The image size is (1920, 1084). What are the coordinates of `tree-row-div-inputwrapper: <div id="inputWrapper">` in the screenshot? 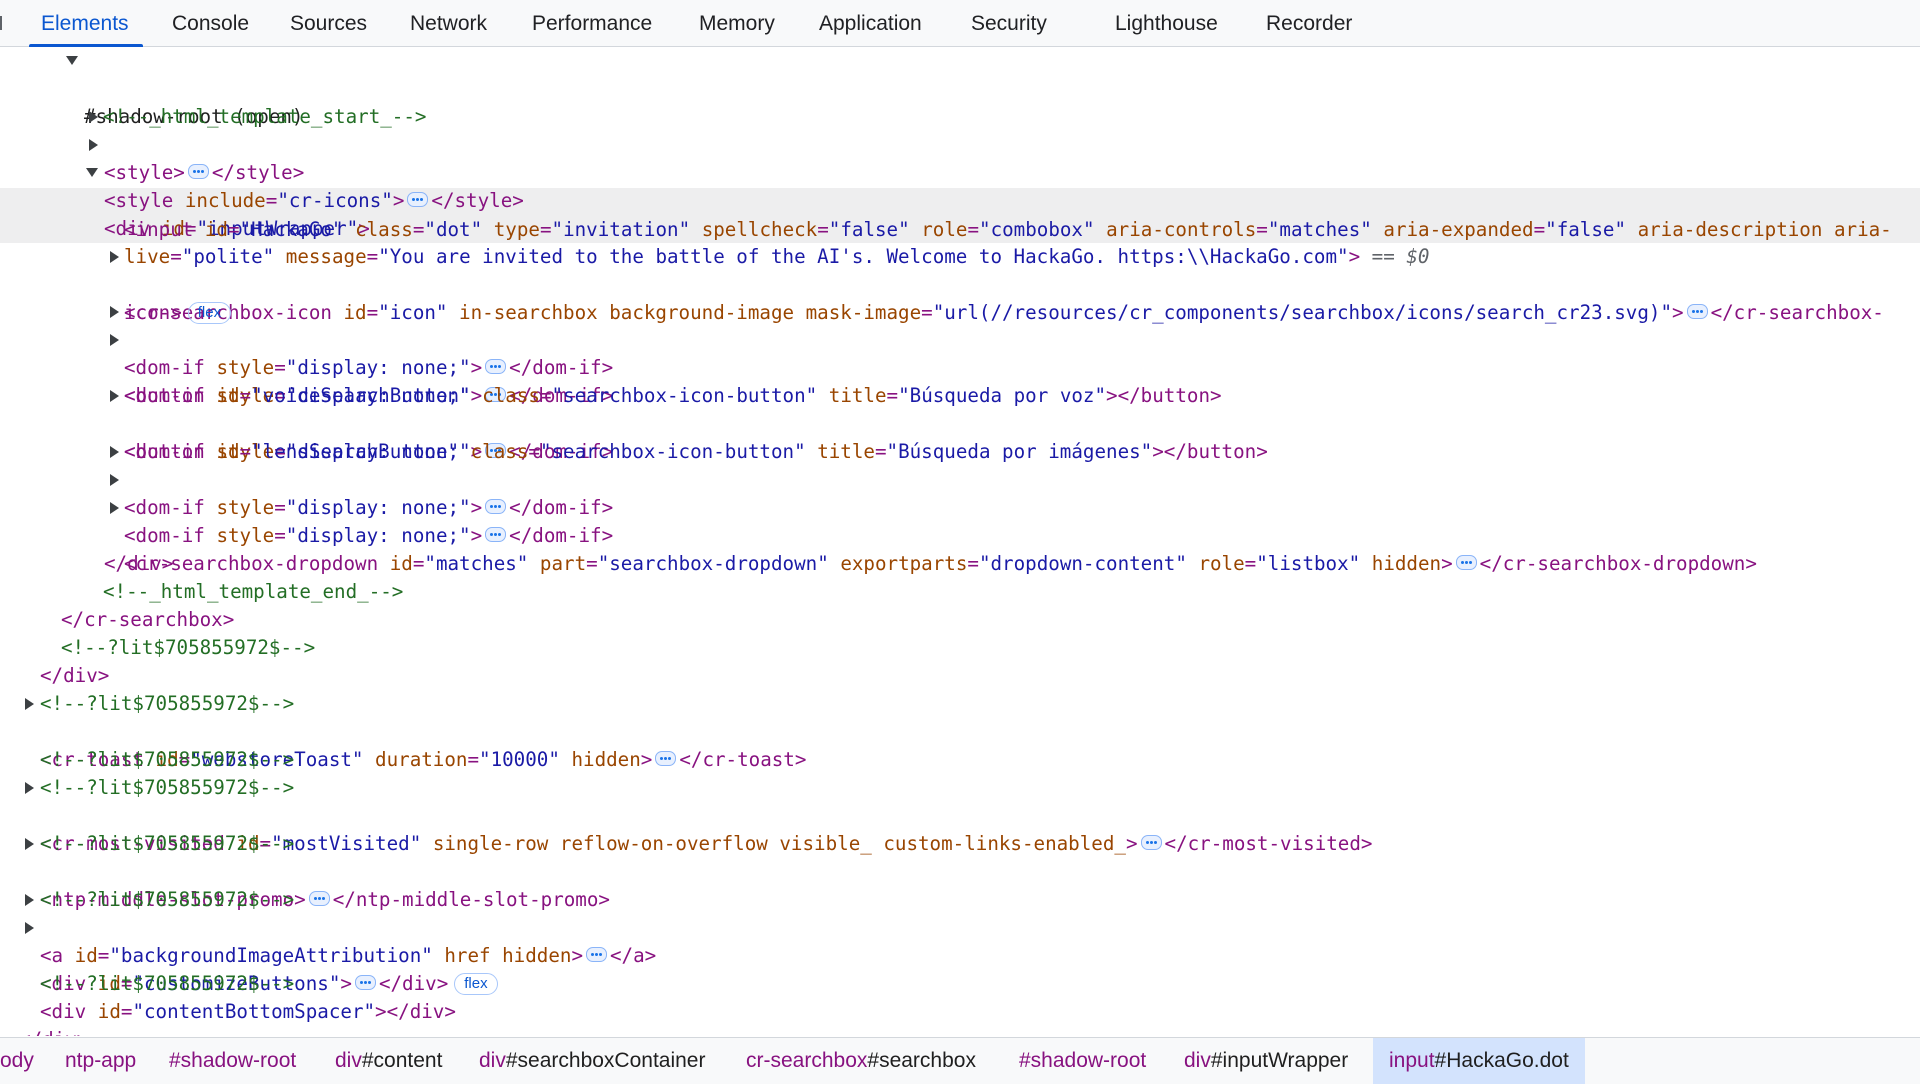 It's located at (960, 199).